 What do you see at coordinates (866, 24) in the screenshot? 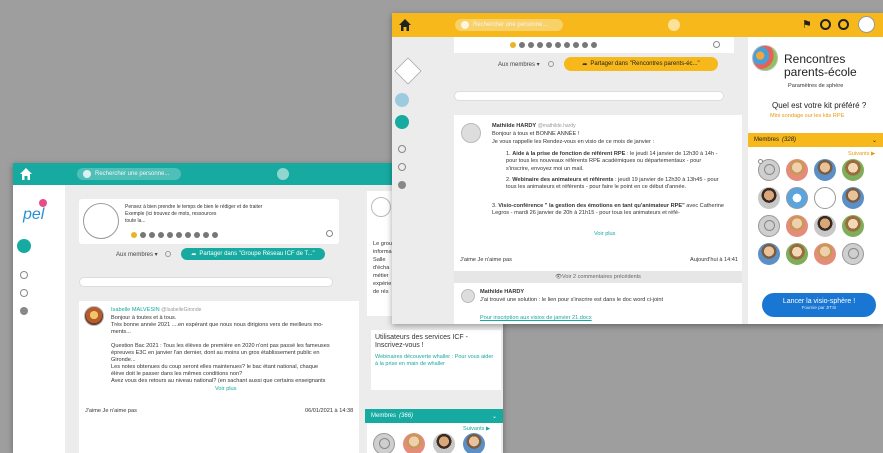
I see `user-avatar` at bounding box center [866, 24].